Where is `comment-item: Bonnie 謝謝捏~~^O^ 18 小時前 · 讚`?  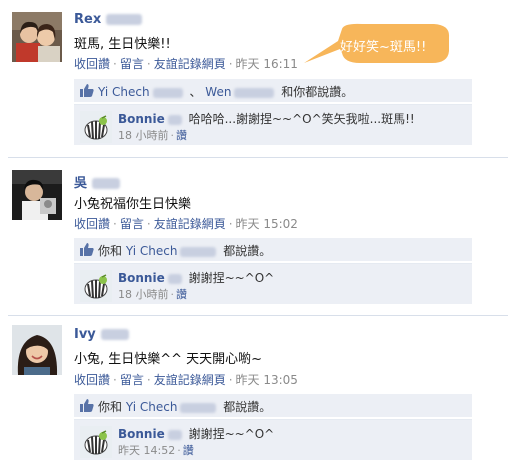 comment-item: Bonnie 謝謝捏~~^O^ 18 小時前 · 讚 is located at coordinates (273, 283).